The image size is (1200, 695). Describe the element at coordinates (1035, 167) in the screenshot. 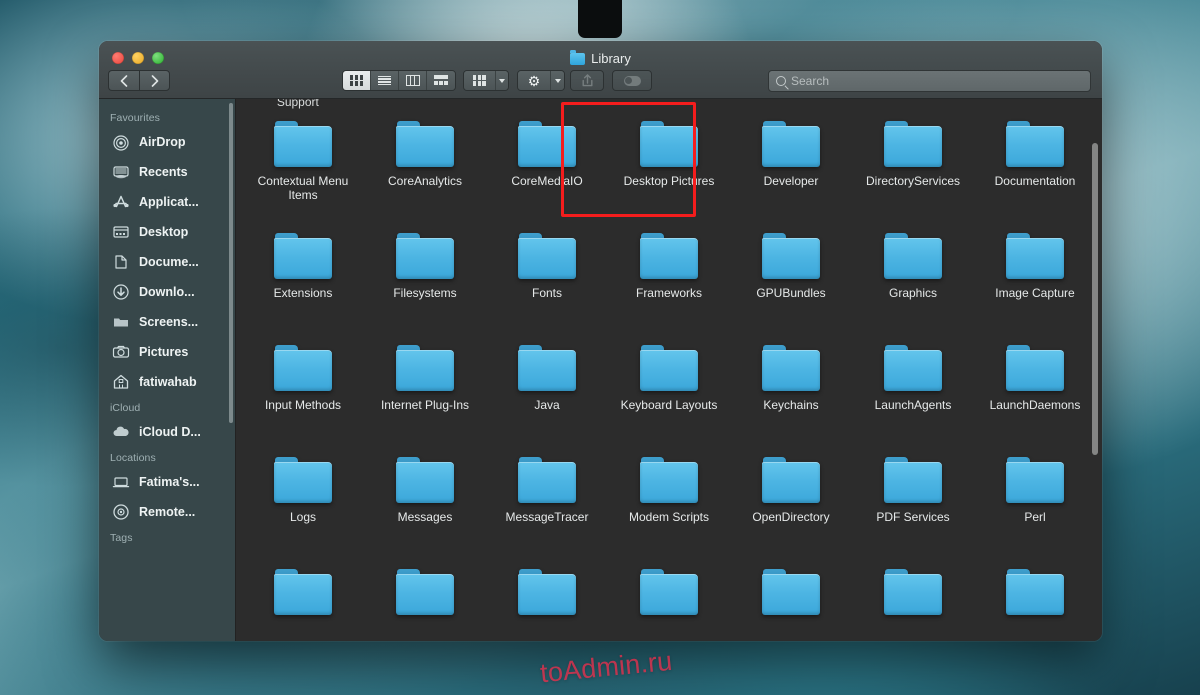

I see `folder-item: Documentation` at that location.